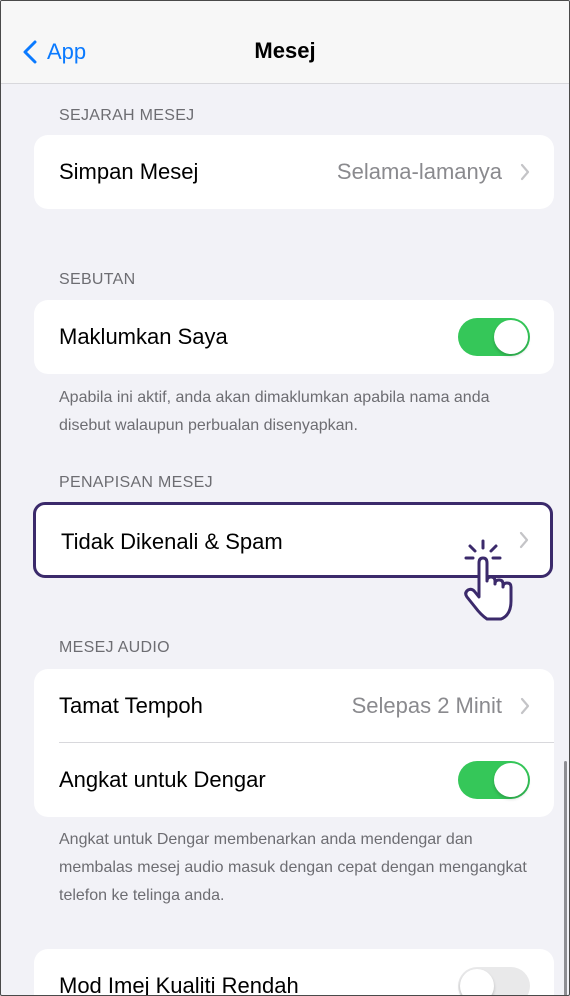 The width and height of the screenshot is (570, 996). Describe the element at coordinates (294, 780) in the screenshot. I see `raise-to-listen-row: Angkat untuk Dengar` at that location.